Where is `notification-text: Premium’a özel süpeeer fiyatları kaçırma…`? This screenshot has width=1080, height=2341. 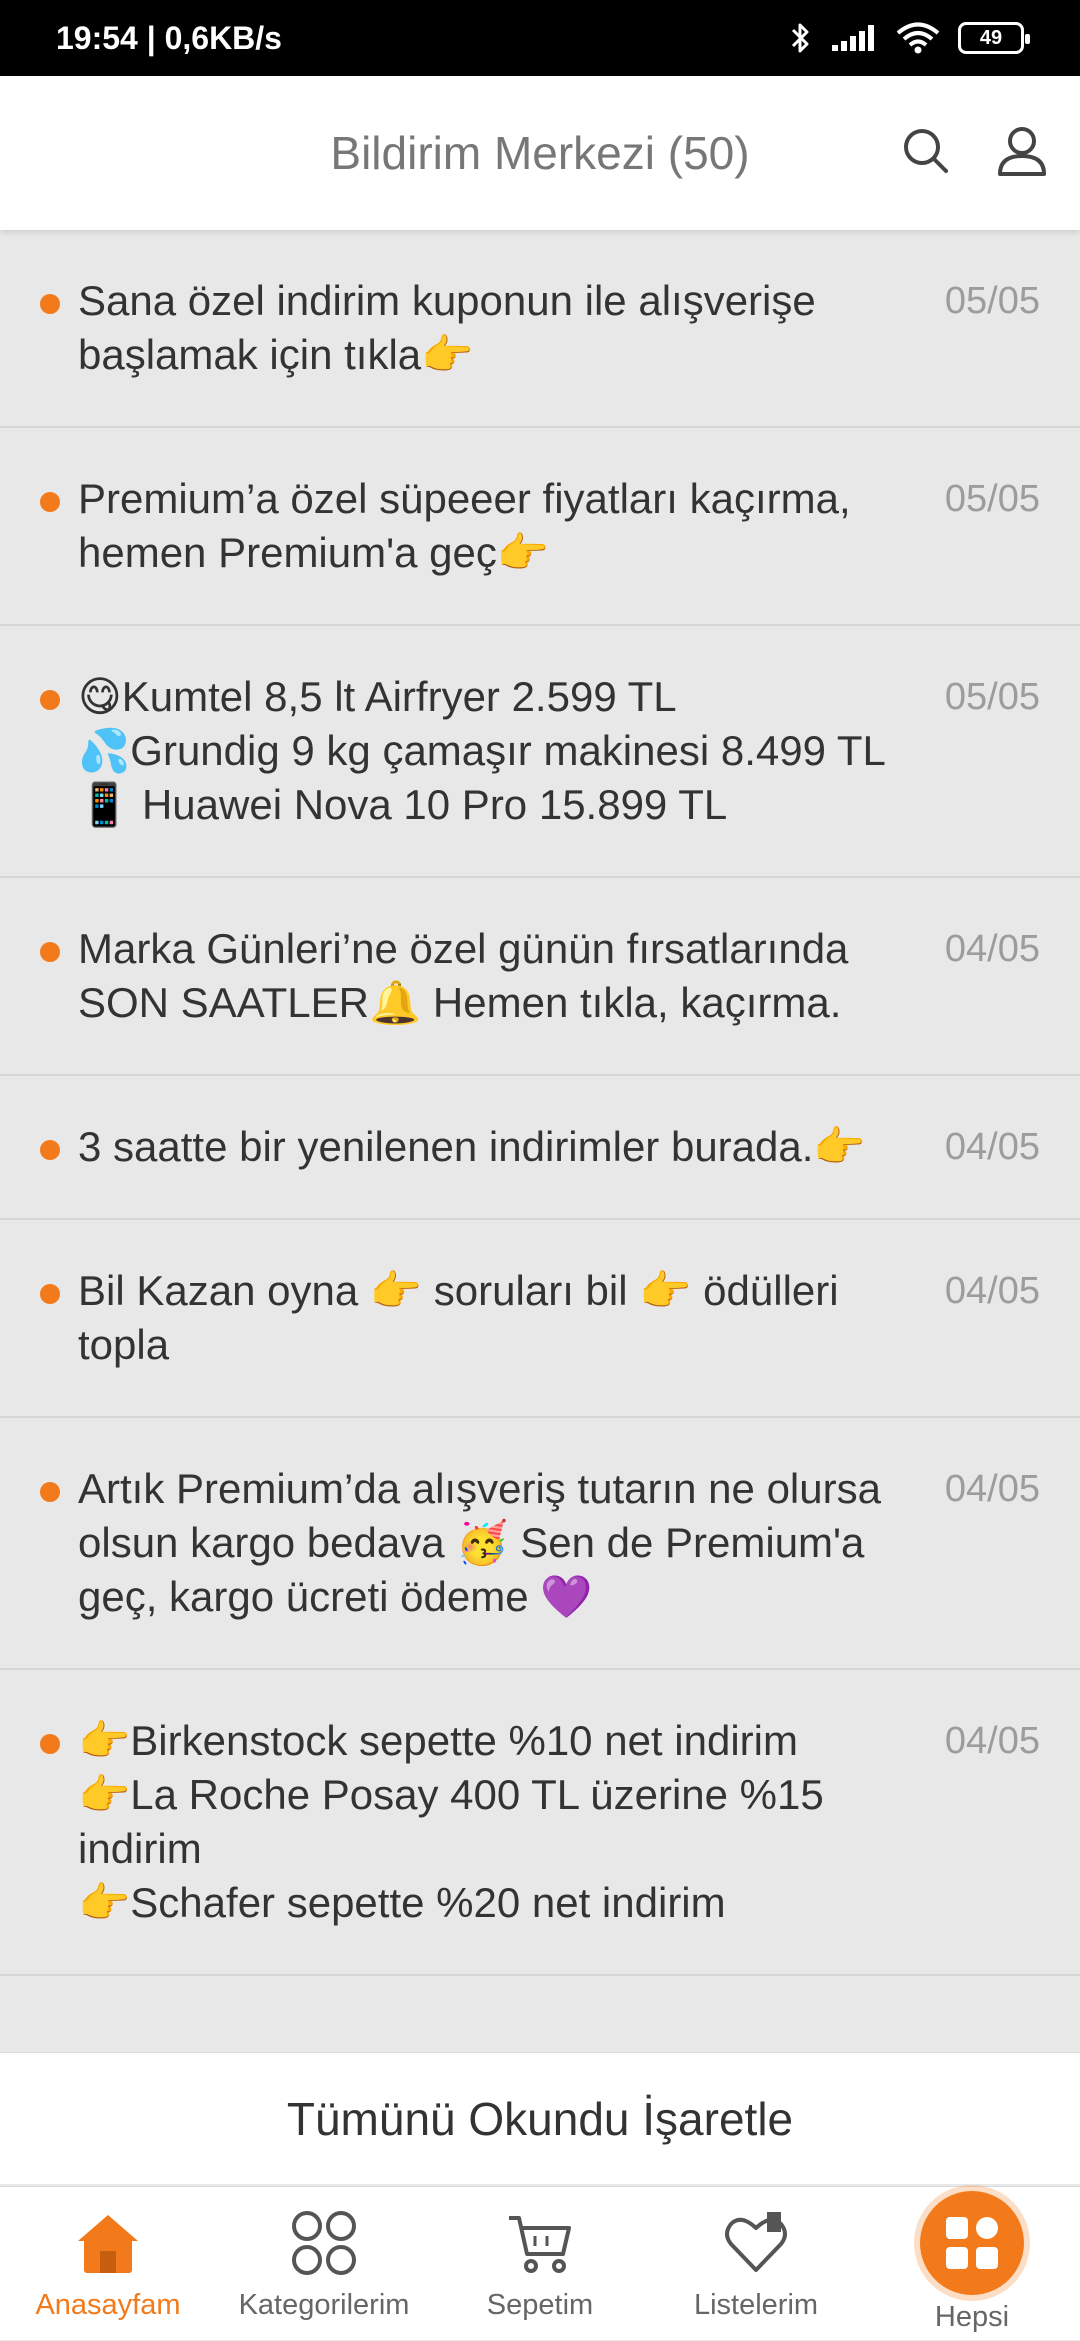 notification-text: Premium’a özel süpeeer fiyatları kaçırma… is located at coordinates (464, 525).